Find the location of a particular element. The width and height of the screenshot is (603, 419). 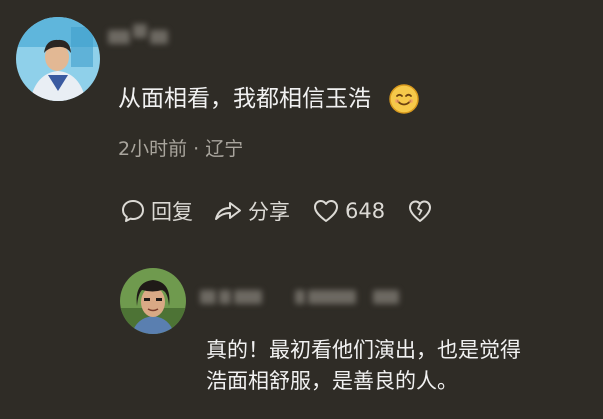

share-arrow-icon is located at coordinates (228, 211).